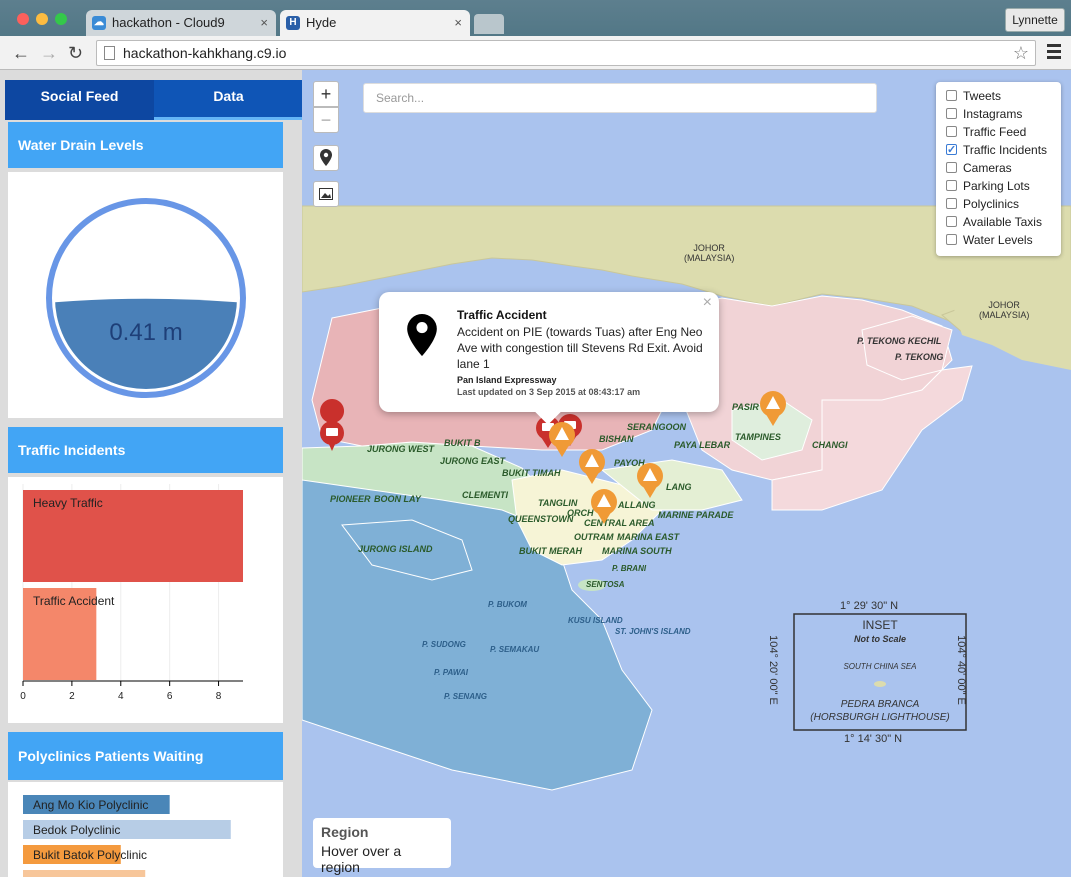  Describe the element at coordinates (653, 631) in the screenshot. I see `label-st-johns: ST. JOHN'S ISLAND` at that location.